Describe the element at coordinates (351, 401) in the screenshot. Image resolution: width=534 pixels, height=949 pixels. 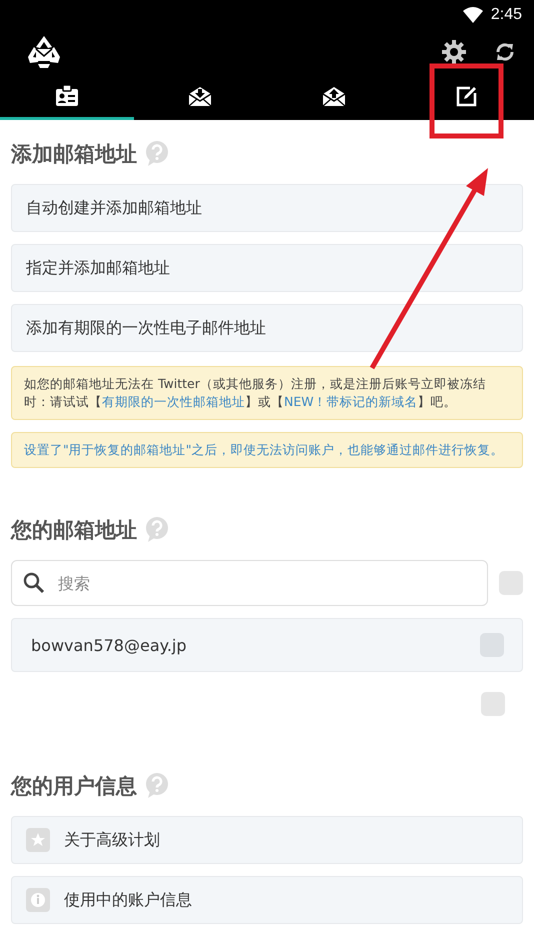
I see `notice-link: NEW！带标记的新域名` at that location.